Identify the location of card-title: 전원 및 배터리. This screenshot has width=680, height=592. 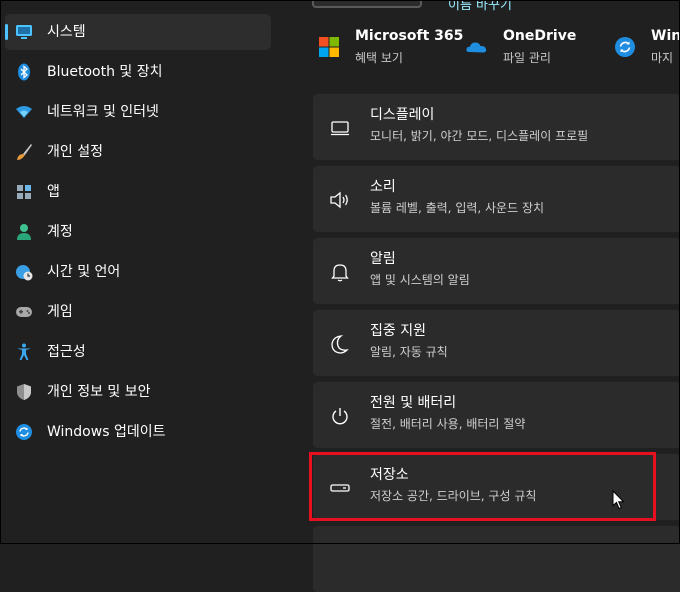
(413, 403).